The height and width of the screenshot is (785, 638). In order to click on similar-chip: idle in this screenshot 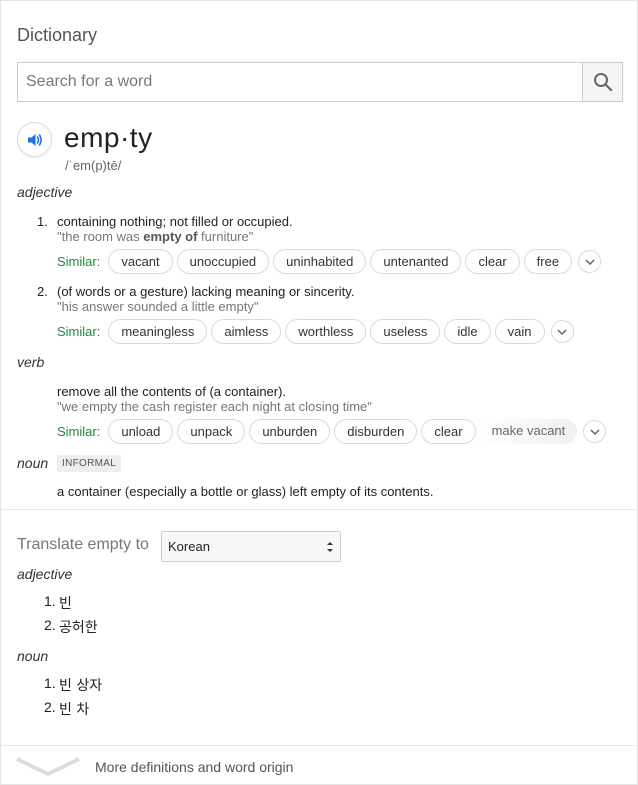, I will do `click(467, 331)`.